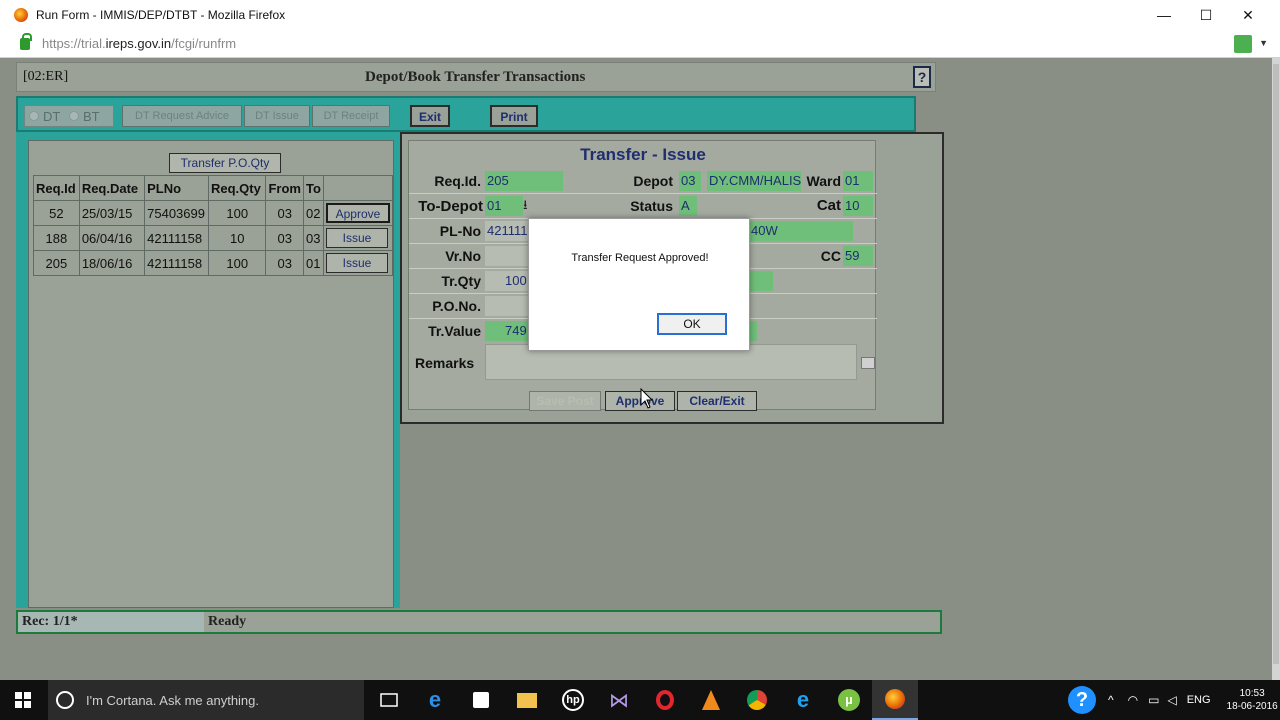  I want to click on task-view-icon, so click(389, 700).